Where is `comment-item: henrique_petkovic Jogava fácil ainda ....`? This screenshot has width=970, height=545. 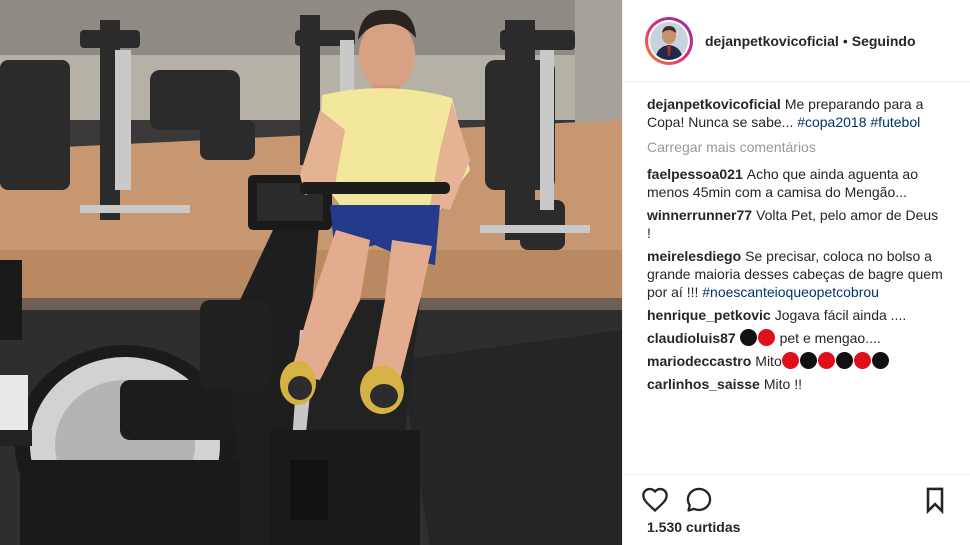
comment-item: henrique_petkovic Jogava fácil ainda .... is located at coordinates (795, 315).